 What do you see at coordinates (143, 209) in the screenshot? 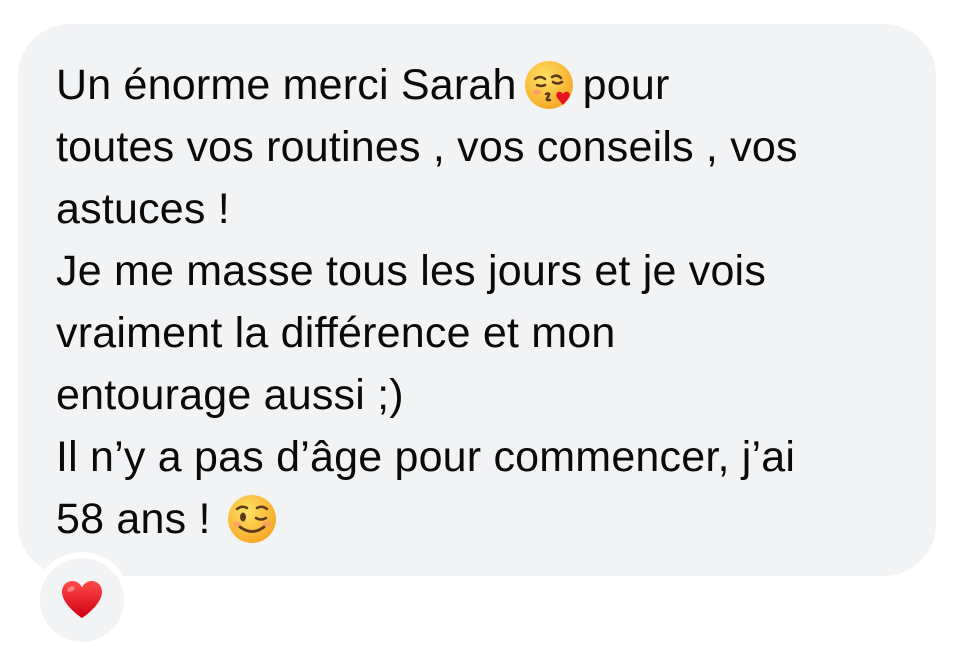
I see `message-line: astuces !` at bounding box center [143, 209].